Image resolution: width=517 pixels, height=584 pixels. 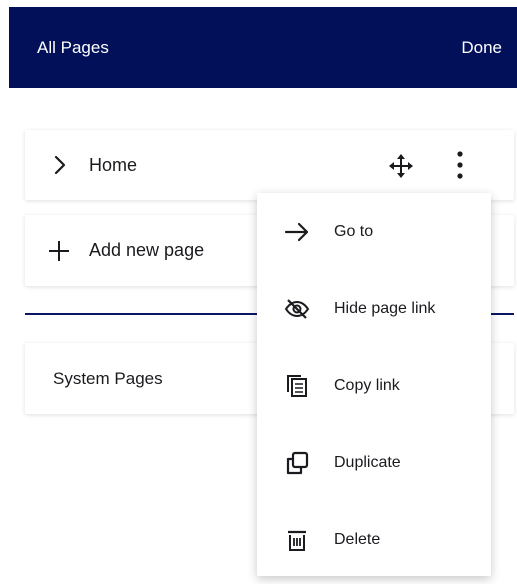 What do you see at coordinates (263, 47) in the screenshot?
I see `top-bar: All Pages Done` at bounding box center [263, 47].